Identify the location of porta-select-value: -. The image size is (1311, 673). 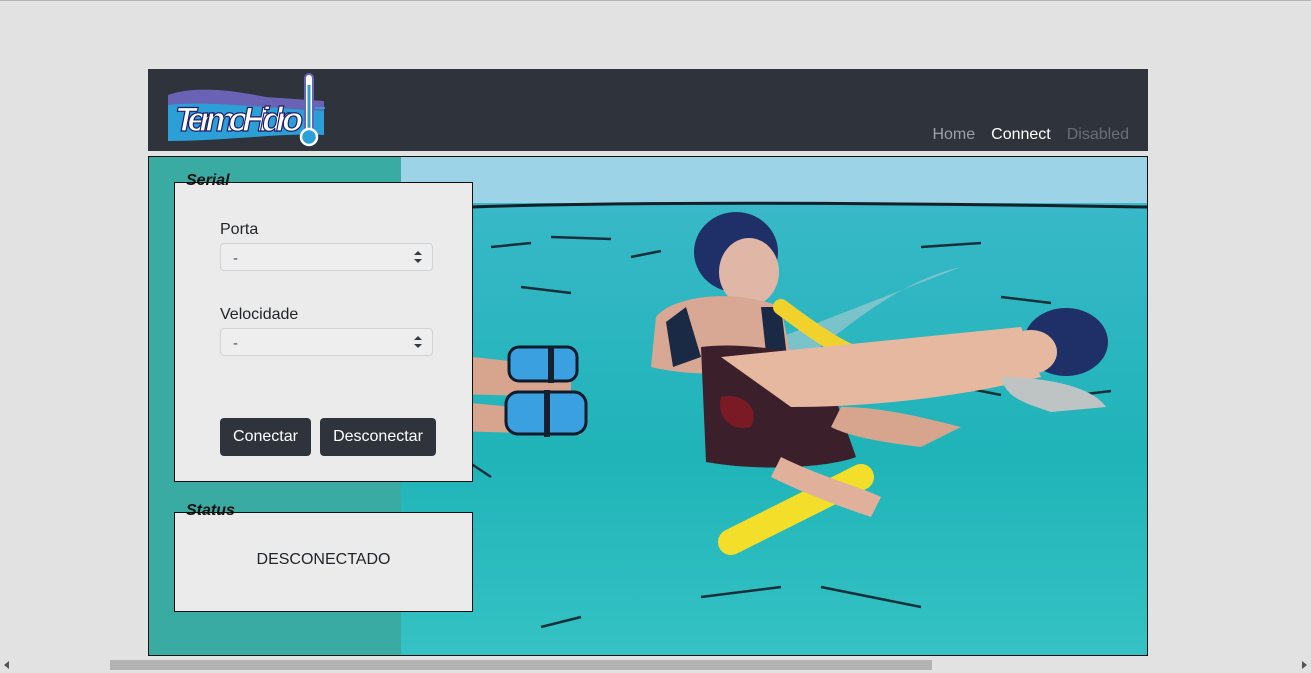
(235, 258).